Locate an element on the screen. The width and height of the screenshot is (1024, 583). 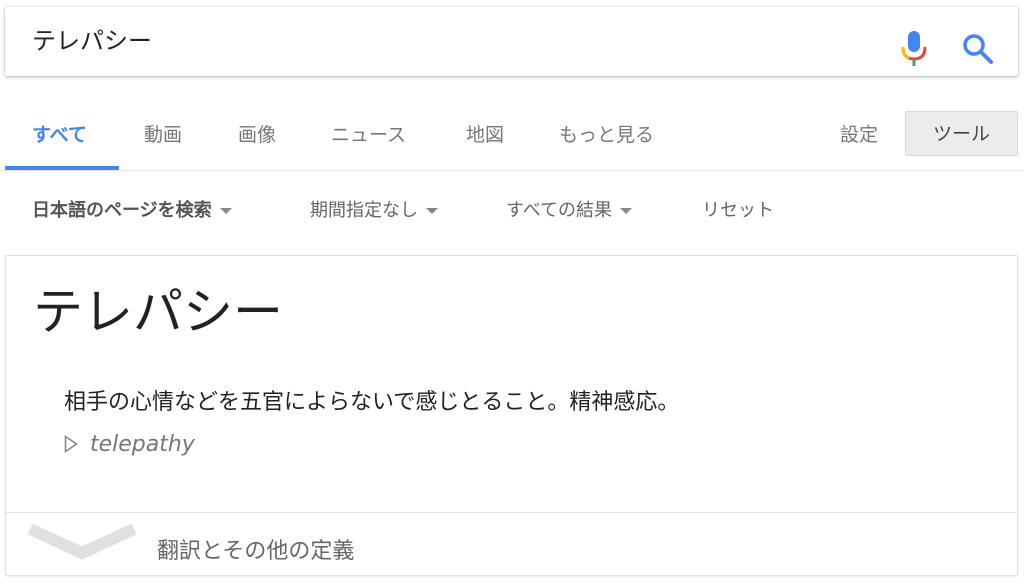
translation-text: telepathy is located at coordinates (142, 444).